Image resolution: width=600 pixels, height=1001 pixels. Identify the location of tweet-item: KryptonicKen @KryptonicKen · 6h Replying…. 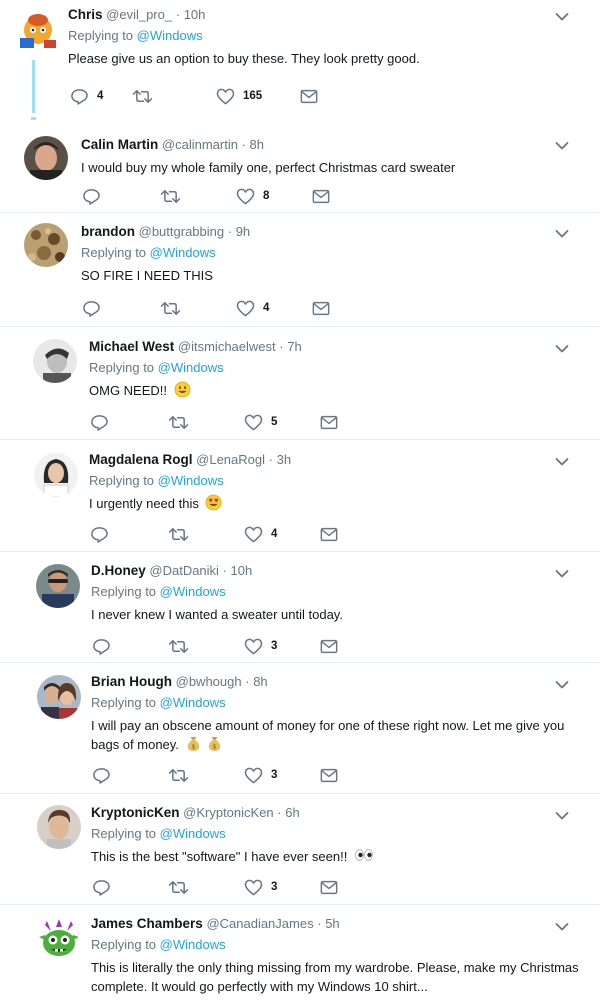
(300, 849).